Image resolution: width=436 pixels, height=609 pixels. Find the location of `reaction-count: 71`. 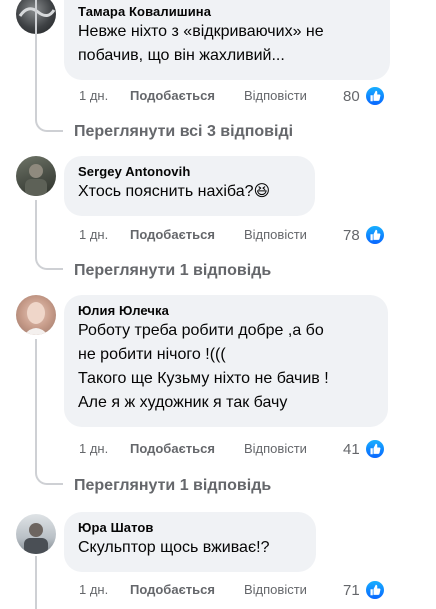

reaction-count: 71 is located at coordinates (364, 590).